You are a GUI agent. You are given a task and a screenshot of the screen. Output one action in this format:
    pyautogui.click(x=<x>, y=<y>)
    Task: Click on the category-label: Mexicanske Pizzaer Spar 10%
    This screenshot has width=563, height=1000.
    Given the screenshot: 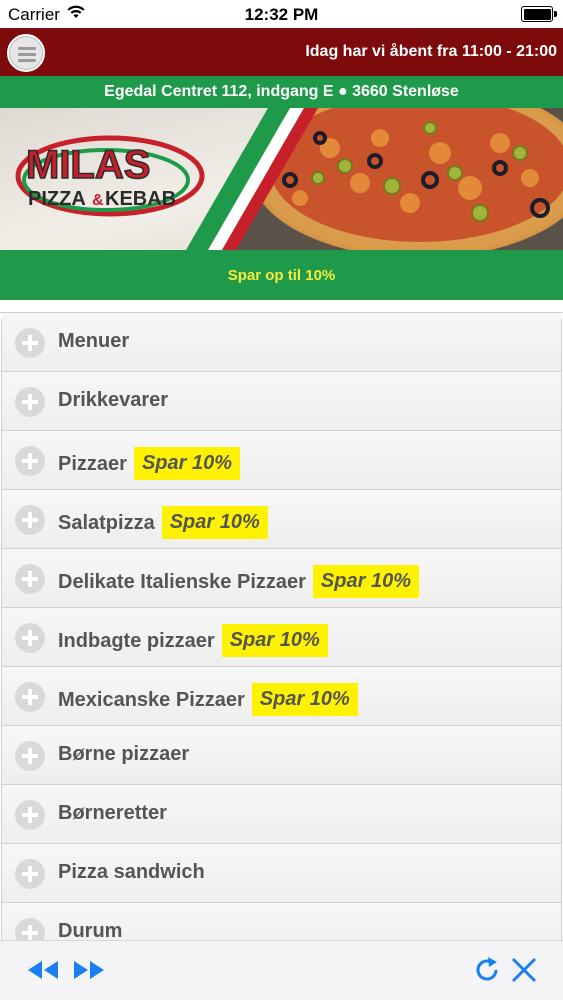 What is the action you would take?
    pyautogui.click(x=208, y=700)
    